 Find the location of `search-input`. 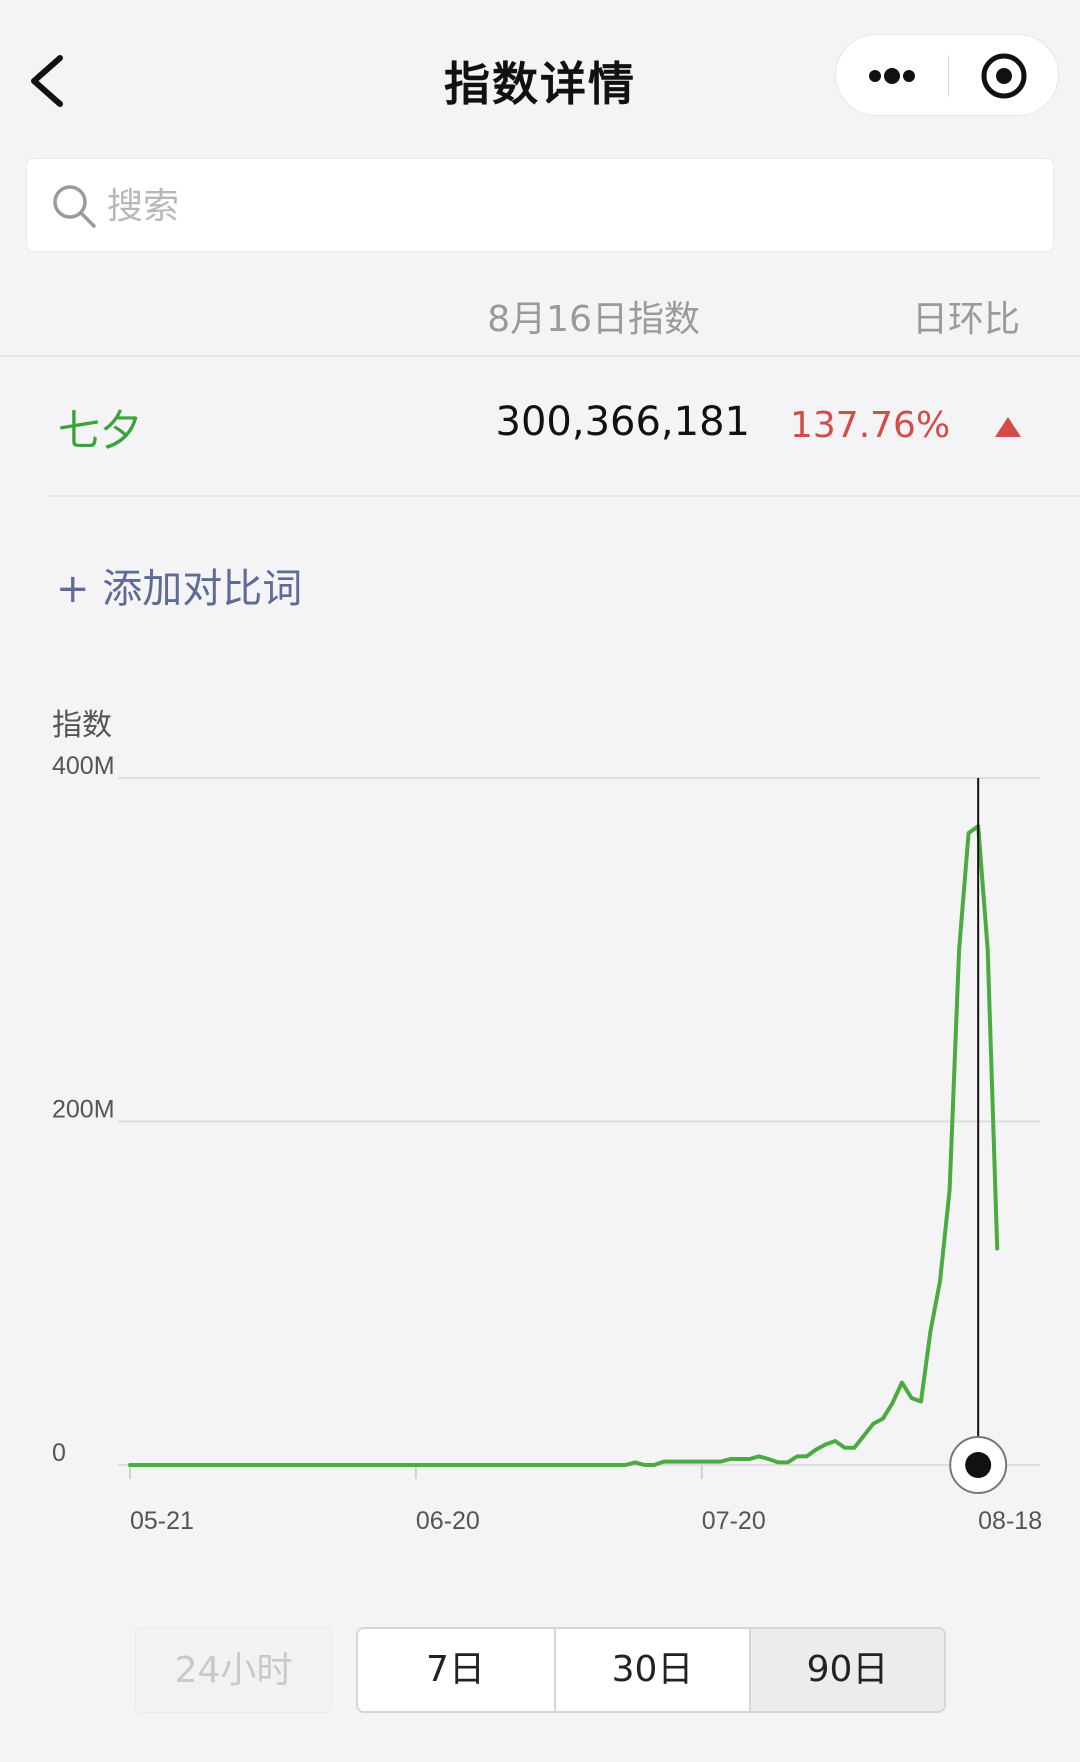

search-input is located at coordinates (557, 206).